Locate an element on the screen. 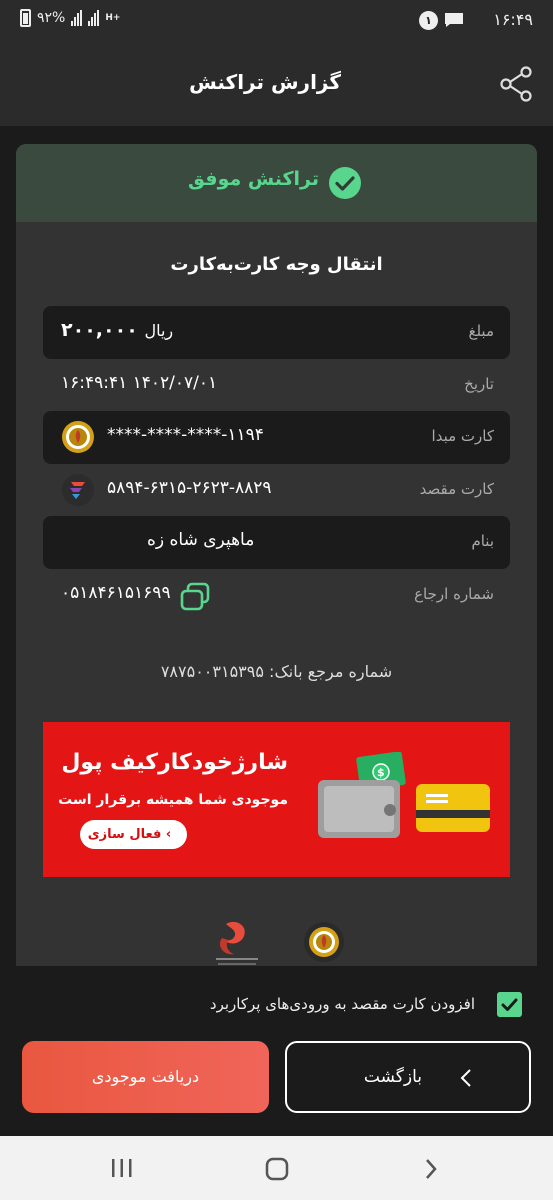 This screenshot has height=1200, width=553. success-status-text: تراکنش موفق is located at coordinates (253, 179).